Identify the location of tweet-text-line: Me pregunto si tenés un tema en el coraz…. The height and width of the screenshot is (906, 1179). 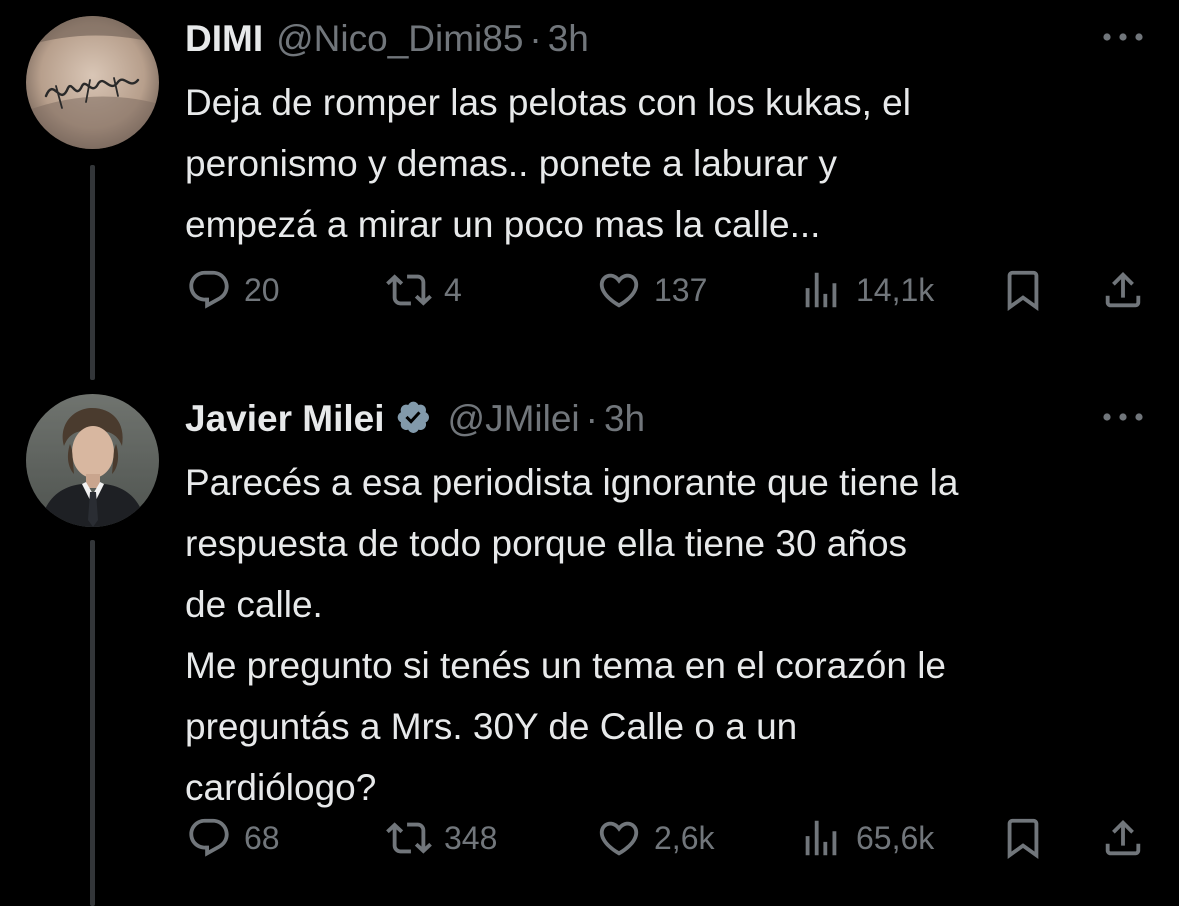
(566, 665).